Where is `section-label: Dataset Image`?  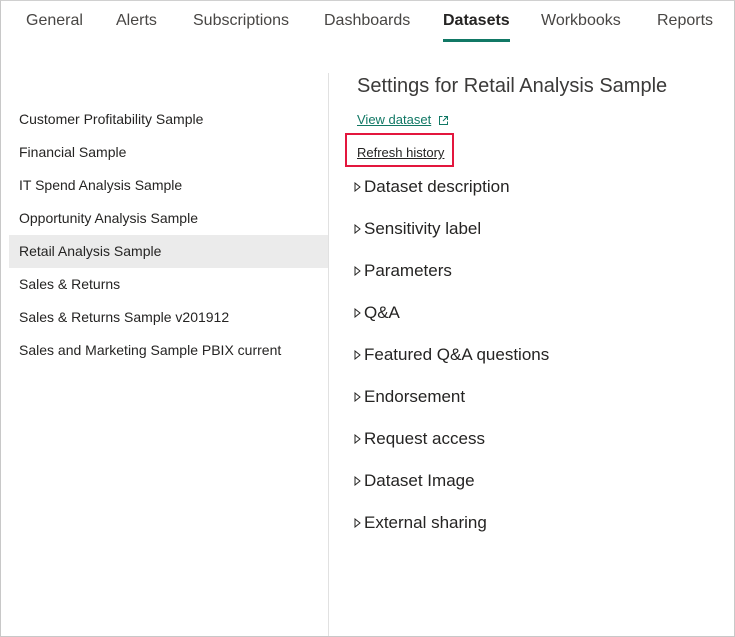 section-label: Dataset Image is located at coordinates (419, 480).